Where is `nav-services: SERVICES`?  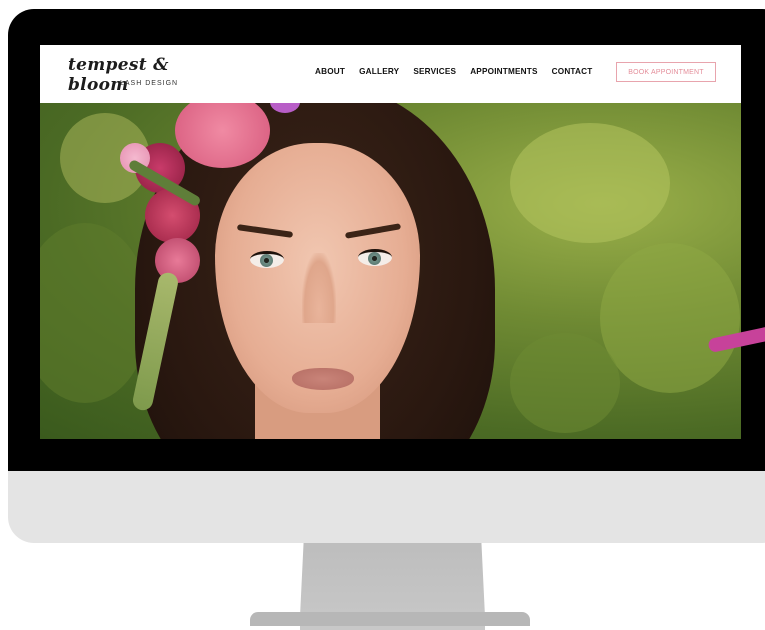
nav-services: SERVICES is located at coordinates (434, 71).